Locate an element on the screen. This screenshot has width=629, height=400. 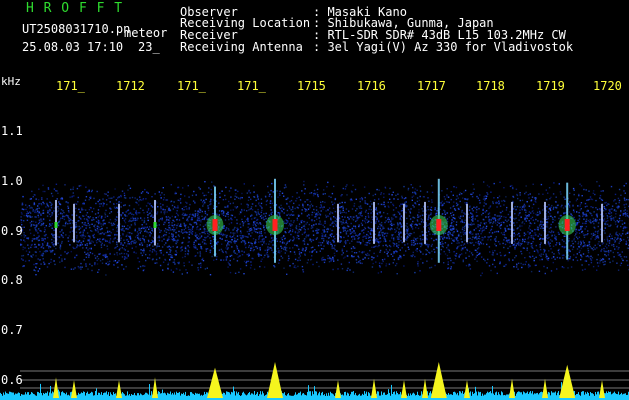
time-tick-label: 1718 is located at coordinates (490, 86).